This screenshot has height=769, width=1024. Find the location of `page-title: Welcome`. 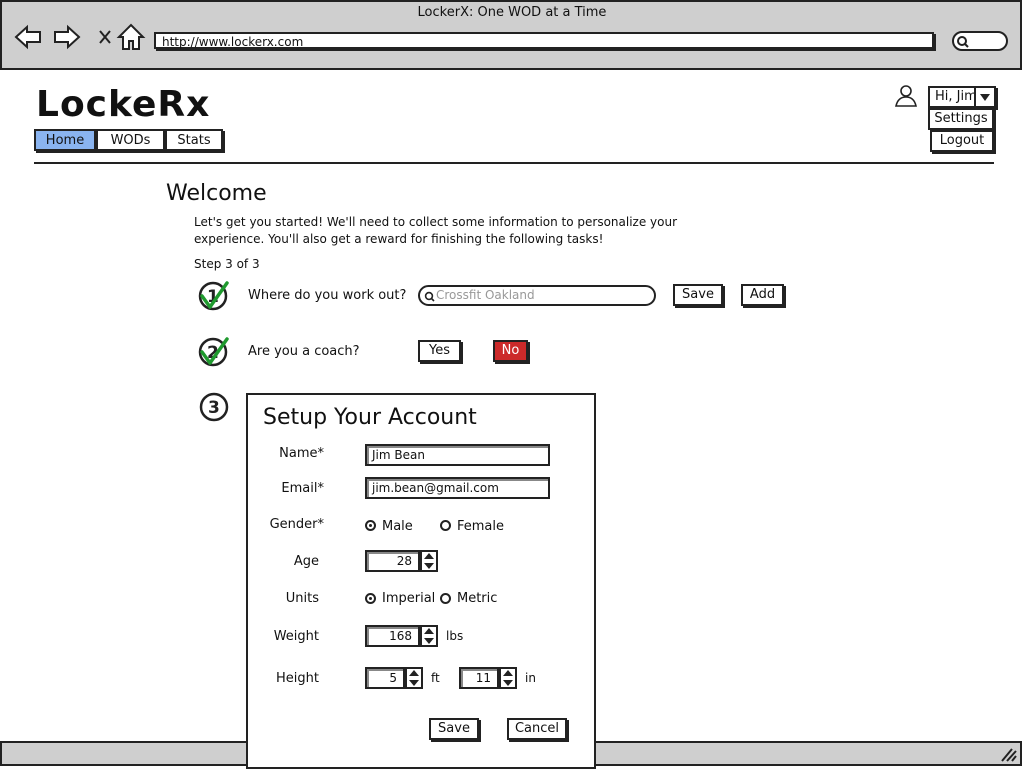

page-title: Welcome is located at coordinates (216, 193).